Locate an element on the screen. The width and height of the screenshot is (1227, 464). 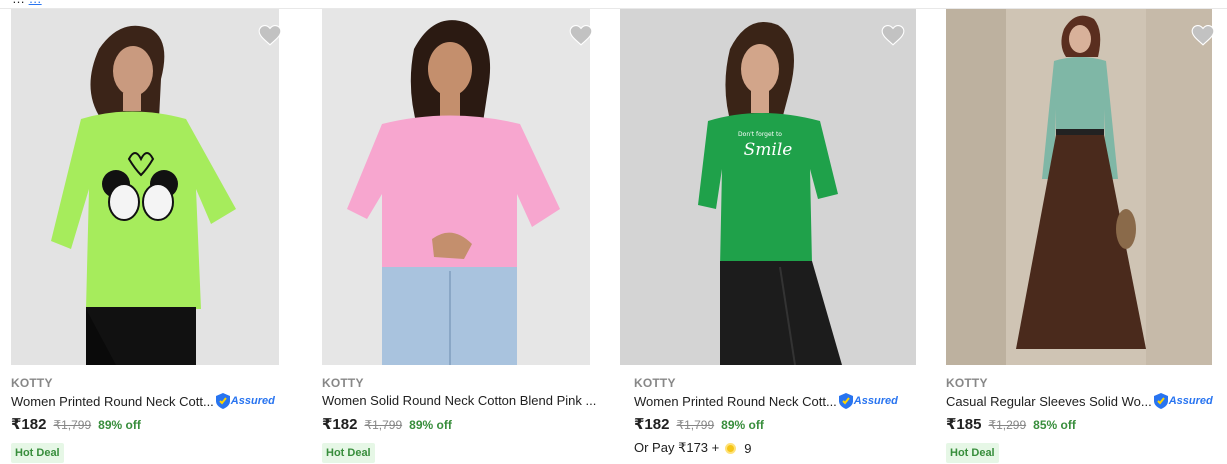
tshirt-print-script: Smile is located at coordinates (768, 150).